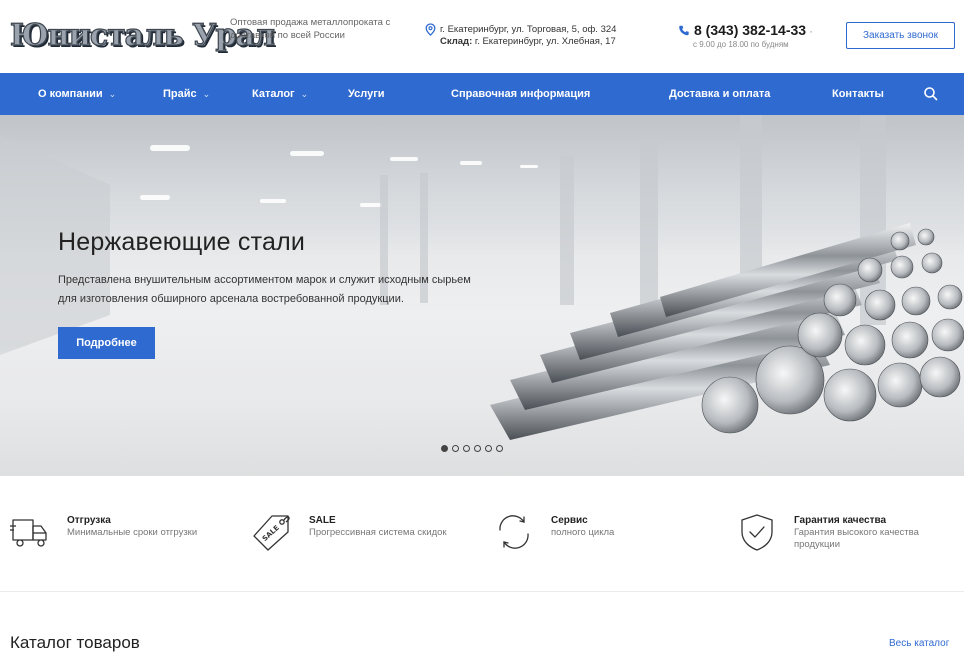  Describe the element at coordinates (132, 532) in the screenshot. I see `feature-subtitle: Минимальные сроки отгрузки` at that location.